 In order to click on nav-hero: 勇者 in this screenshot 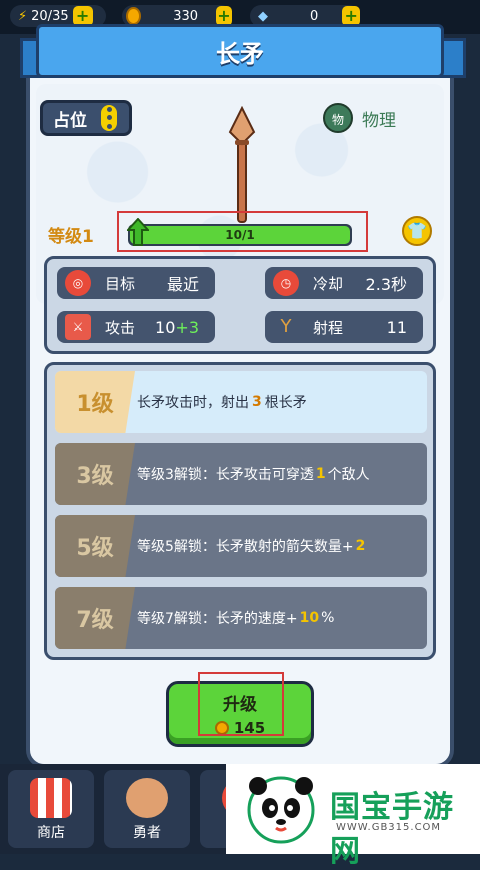, I will do `click(147, 809)`.